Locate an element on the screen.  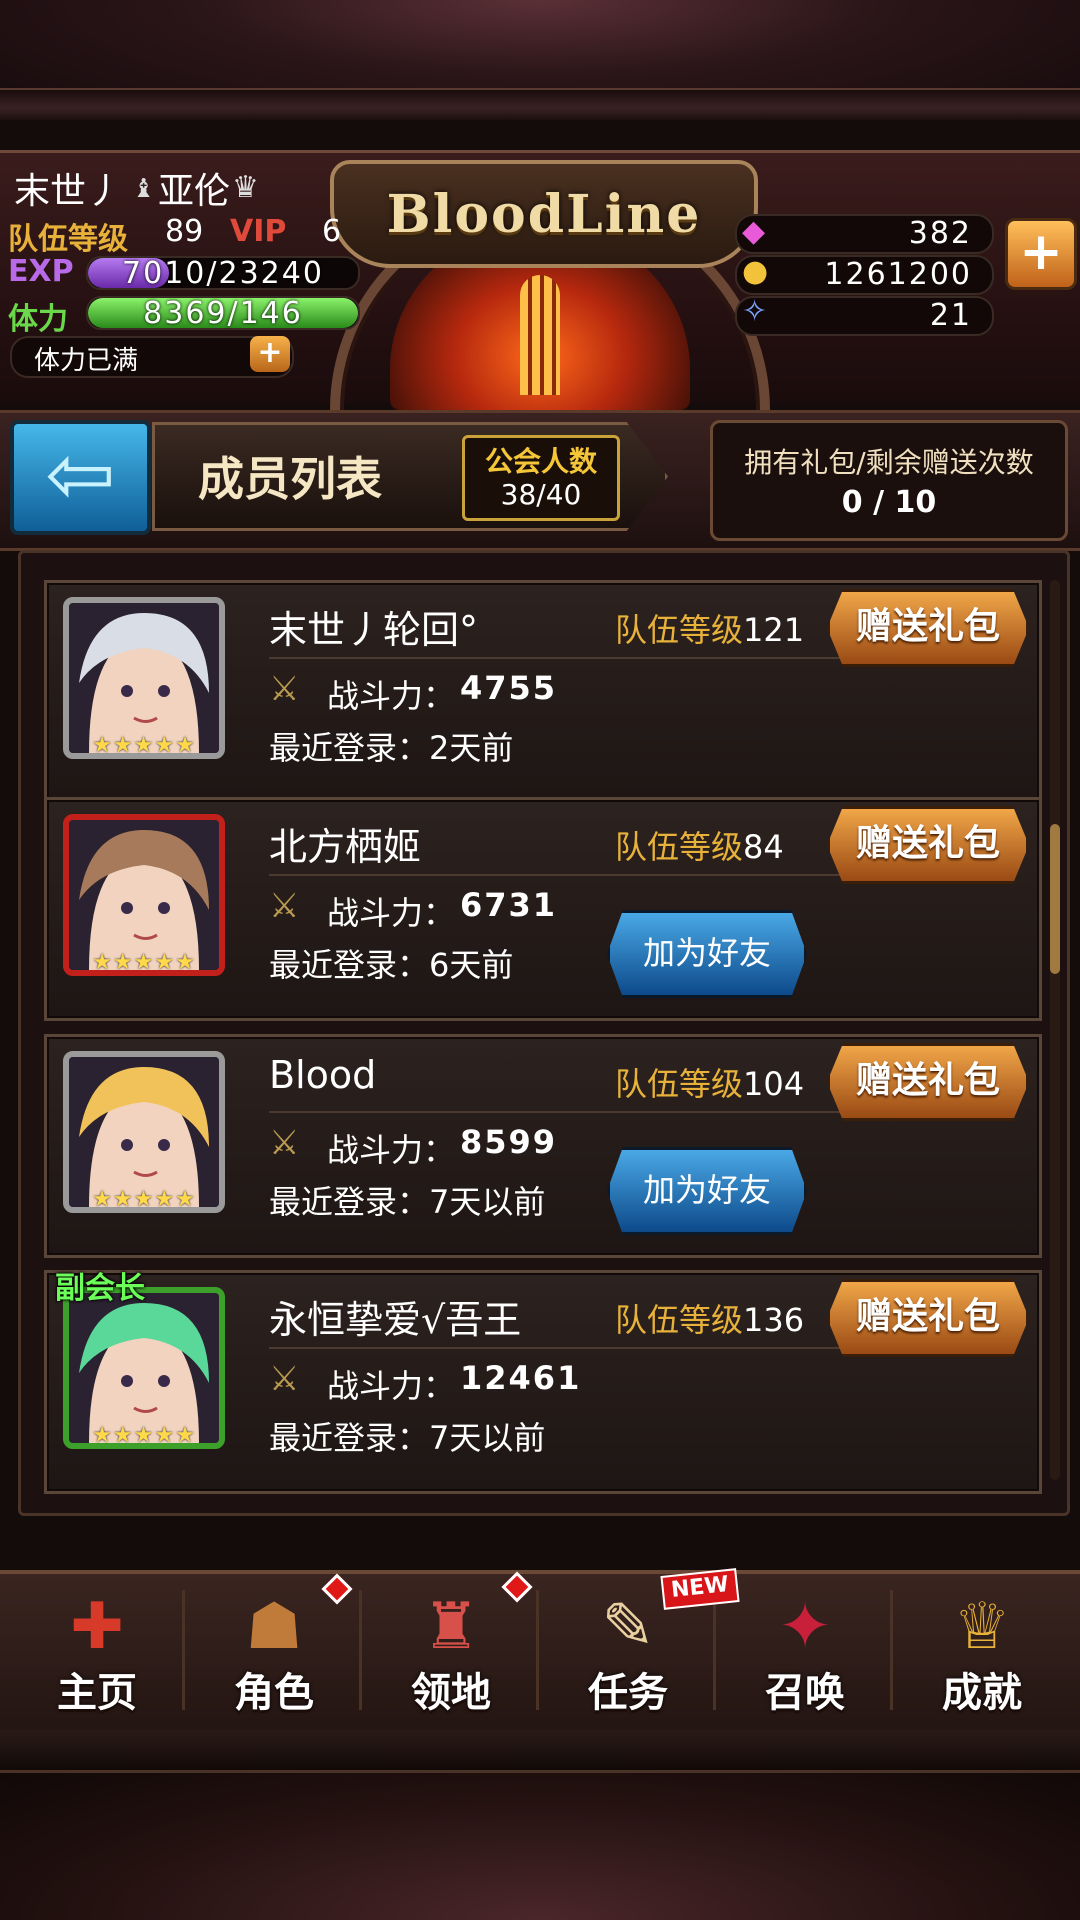
shield-cross-icon: ✚ is located at coordinates (97, 1627).